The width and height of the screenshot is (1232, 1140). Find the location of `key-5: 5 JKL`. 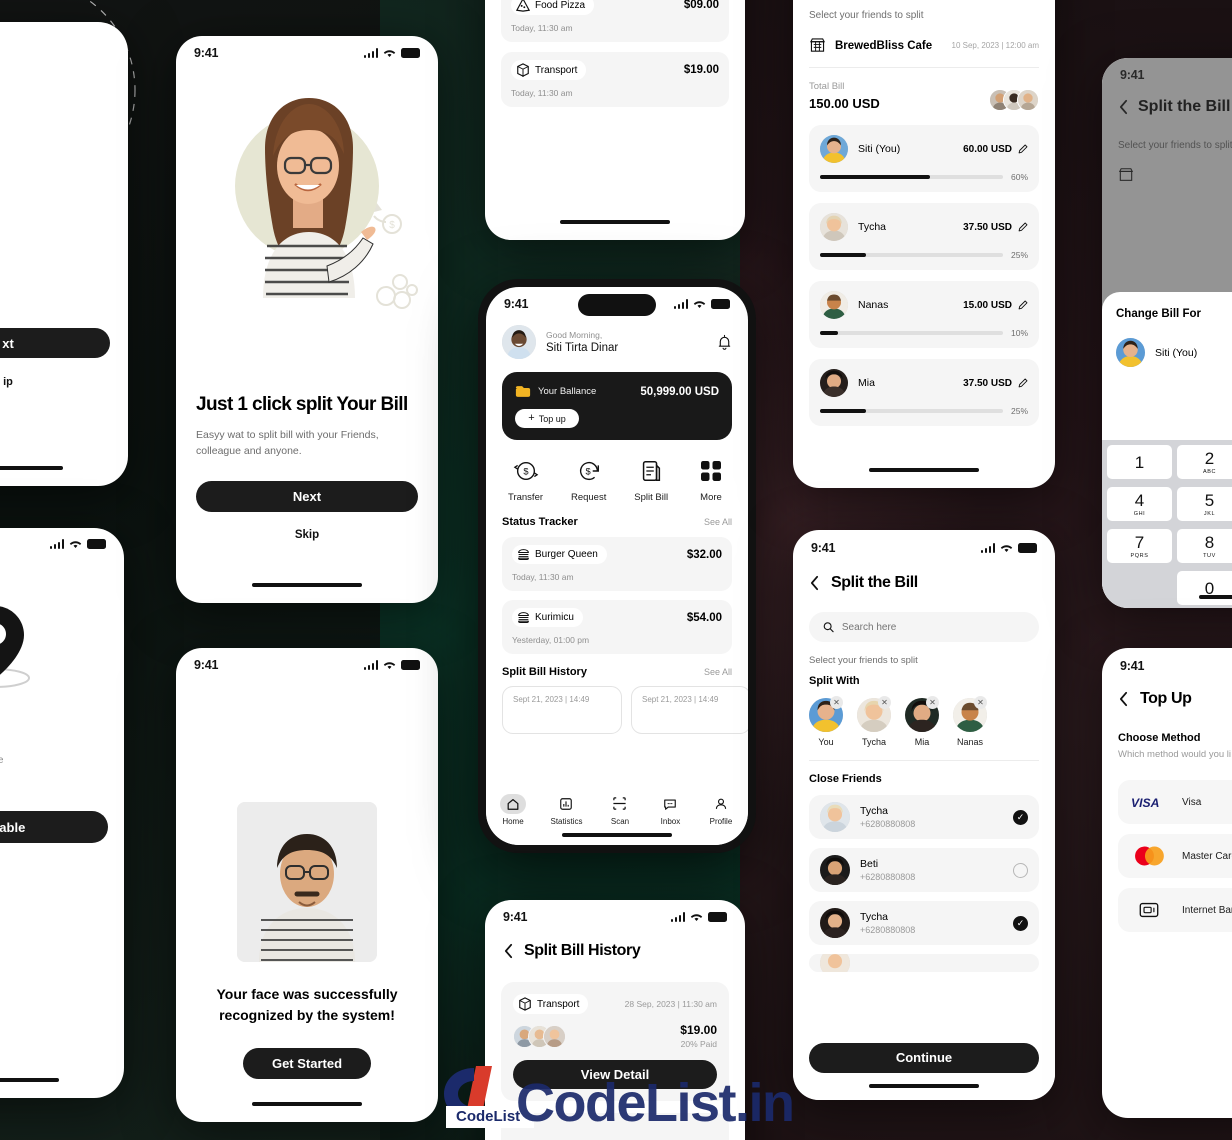

key-5: 5 JKL is located at coordinates (1204, 504).